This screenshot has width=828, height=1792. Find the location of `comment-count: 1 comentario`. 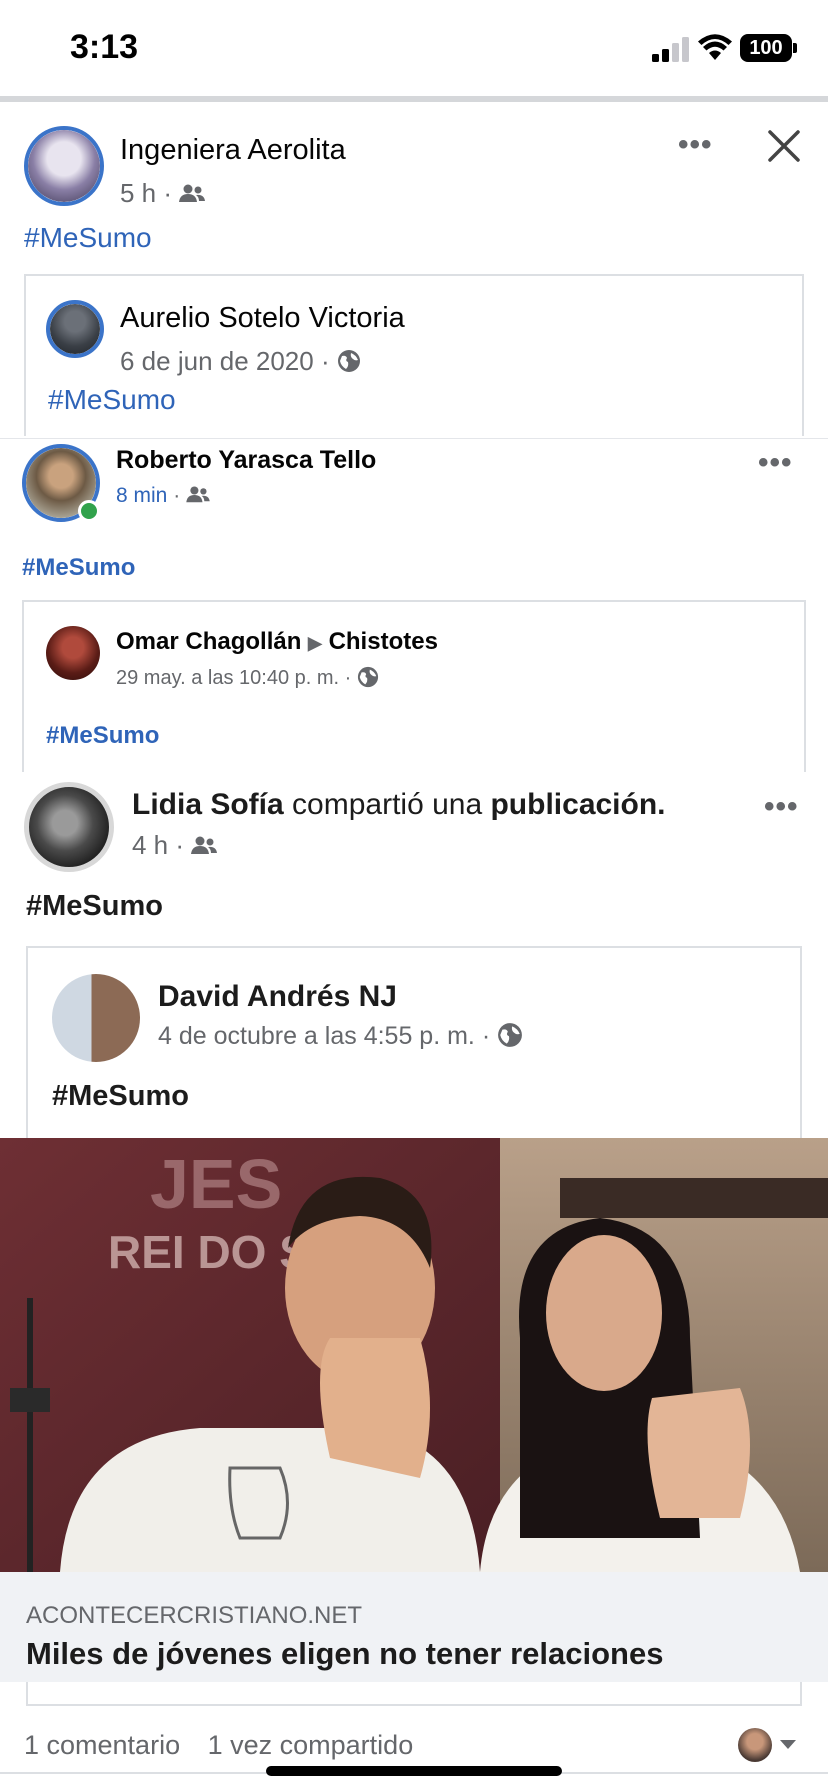

comment-count: 1 comentario is located at coordinates (102, 1745).